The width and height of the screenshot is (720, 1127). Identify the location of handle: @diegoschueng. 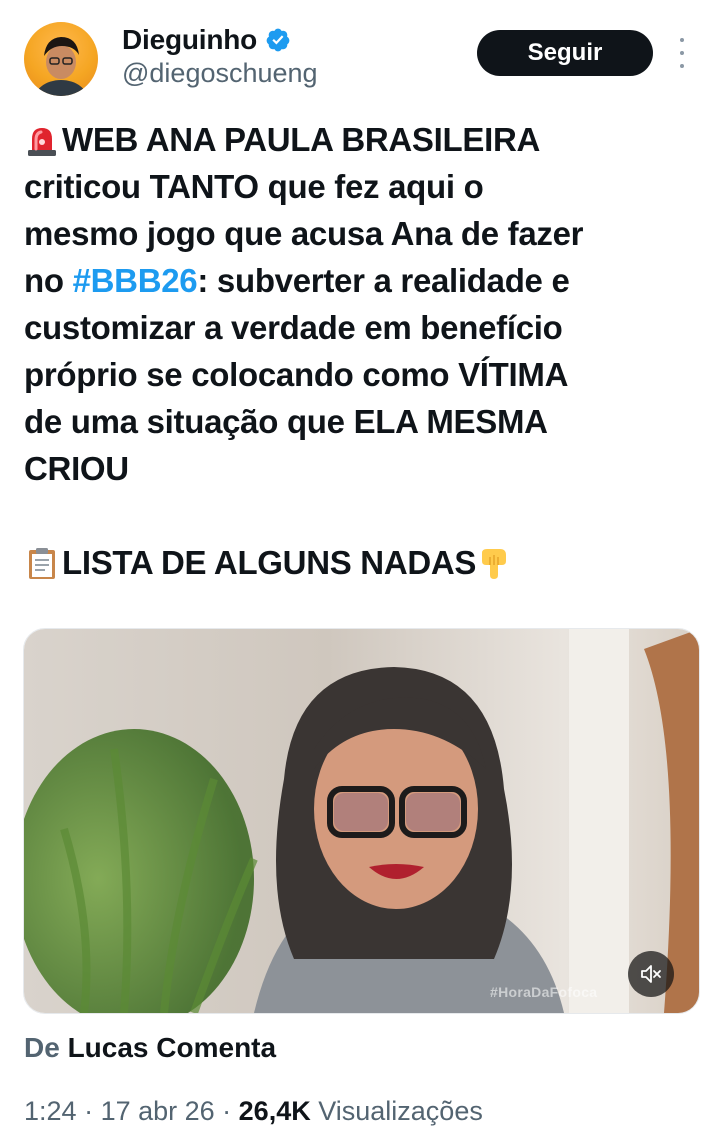
(220, 73).